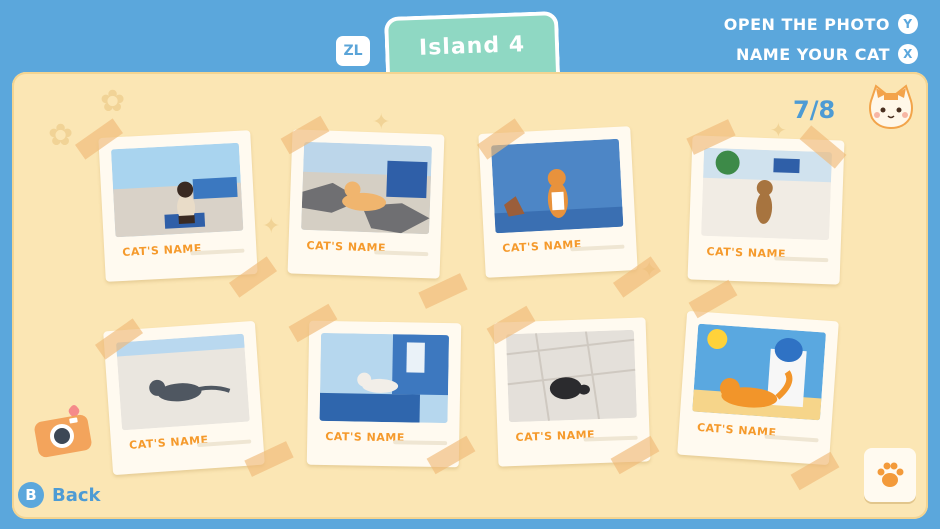 The width and height of the screenshot is (940, 529). I want to click on white-cat-on-table-photo, so click(384, 378).